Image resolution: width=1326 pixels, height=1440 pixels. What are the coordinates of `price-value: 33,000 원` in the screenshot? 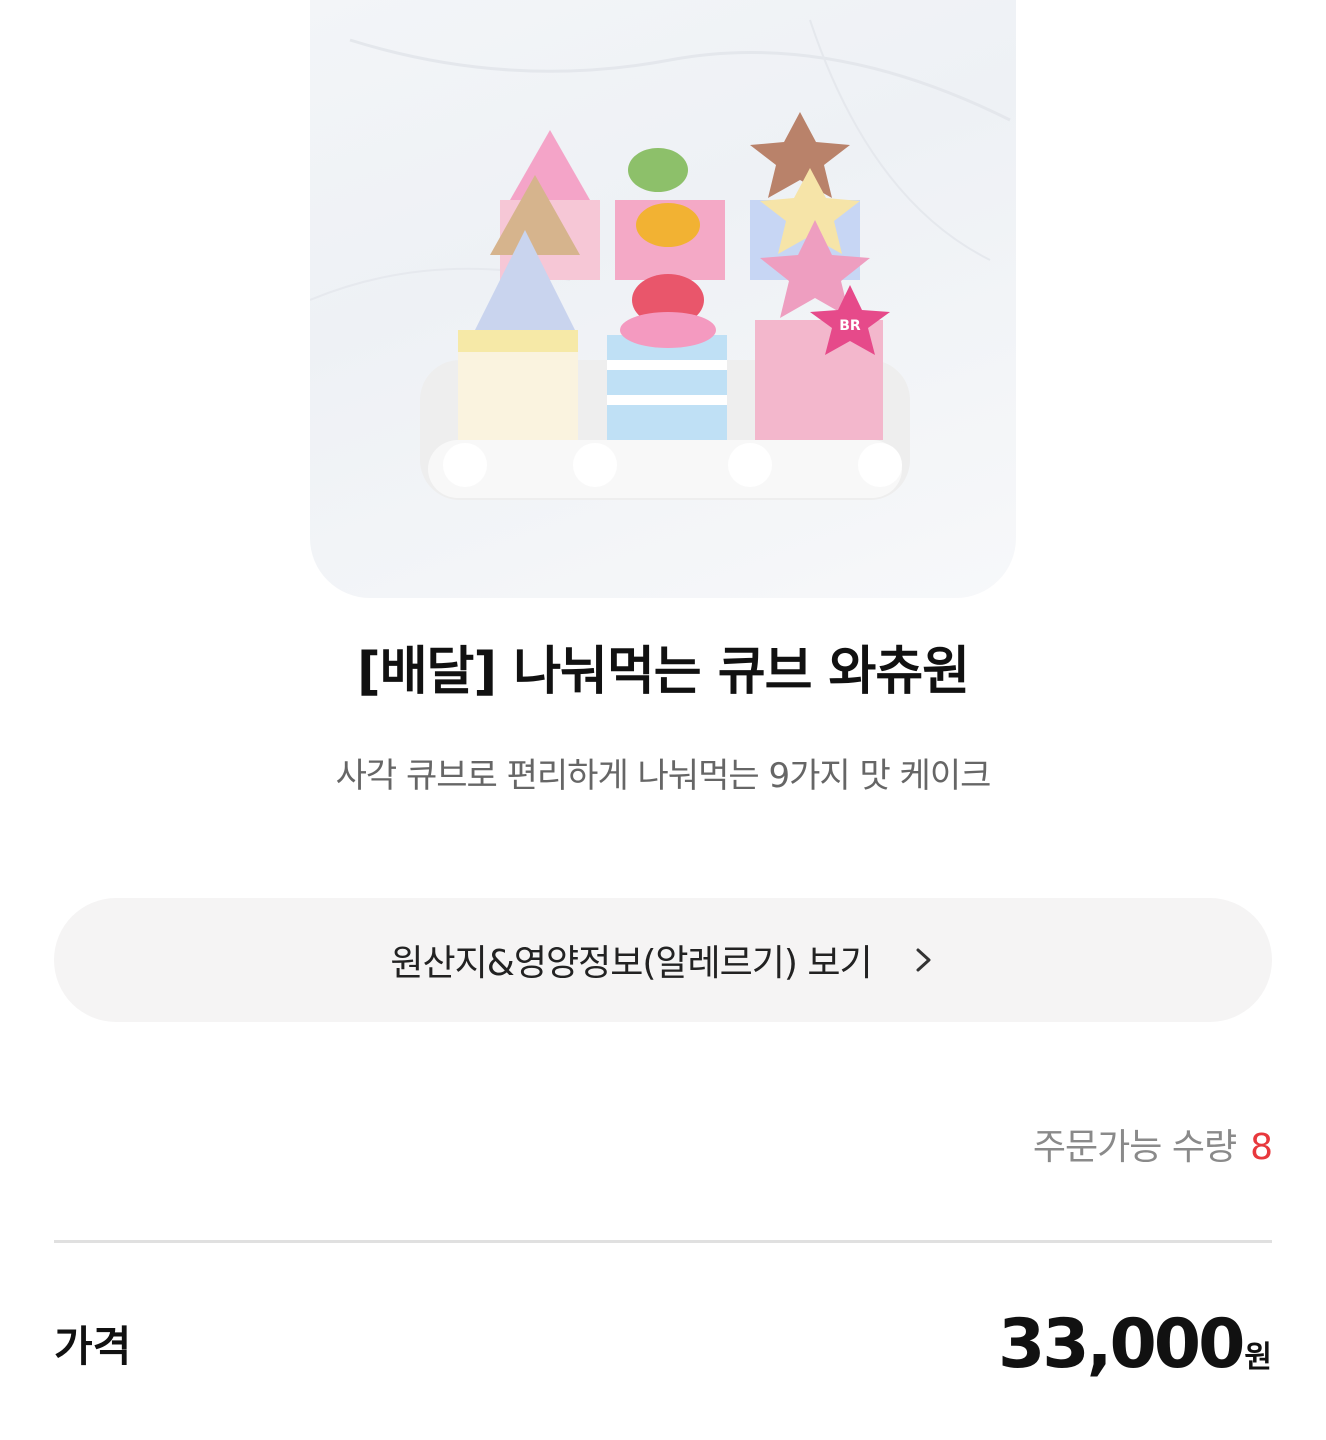 It's located at (1135, 1345).